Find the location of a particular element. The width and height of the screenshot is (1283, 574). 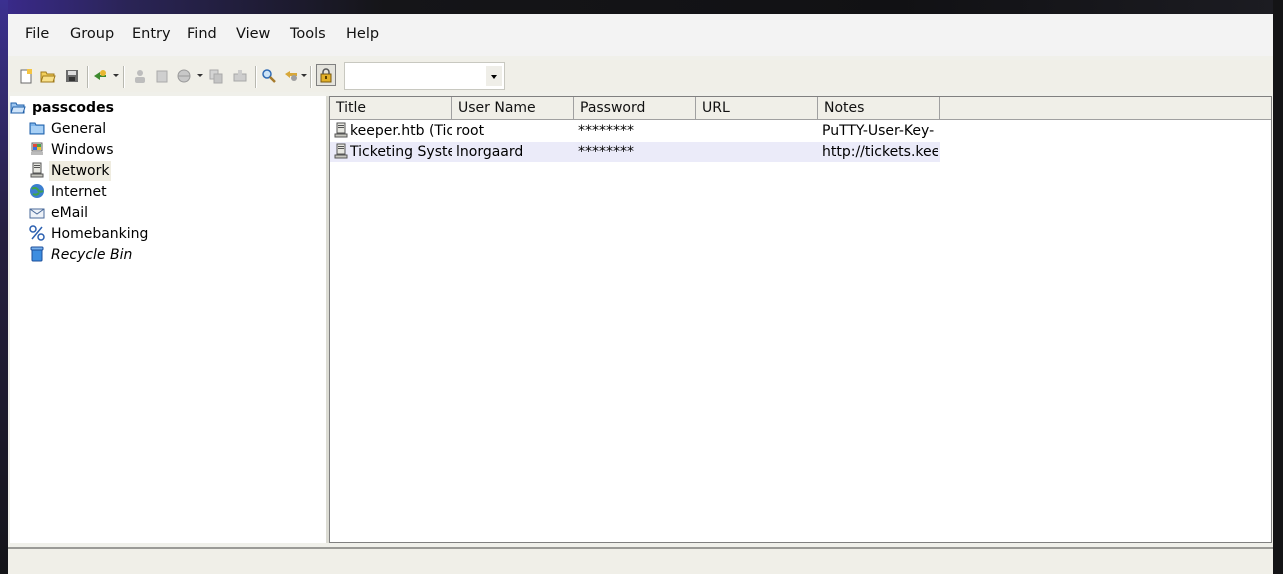

column-header-username: User Name is located at coordinates (513, 108).